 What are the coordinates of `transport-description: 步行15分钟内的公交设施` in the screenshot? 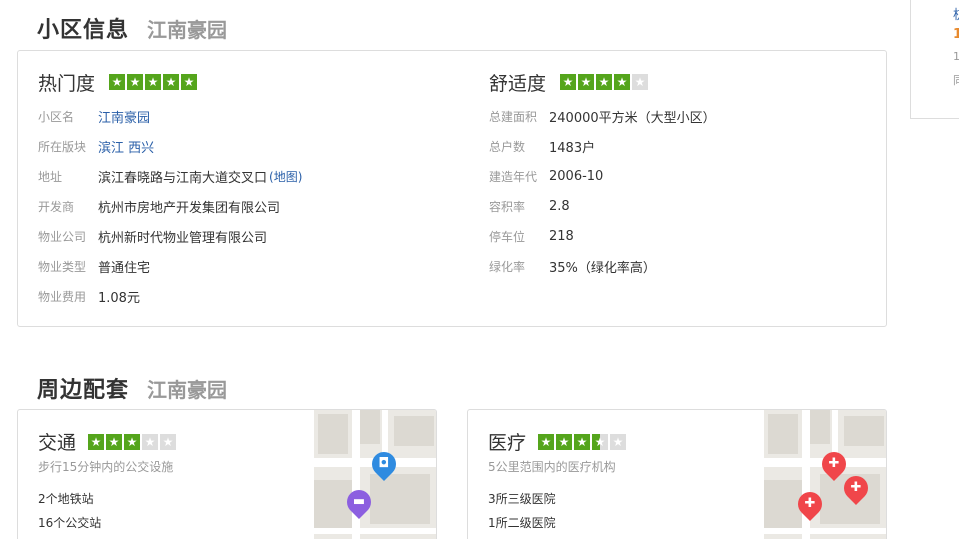 It's located at (106, 467).